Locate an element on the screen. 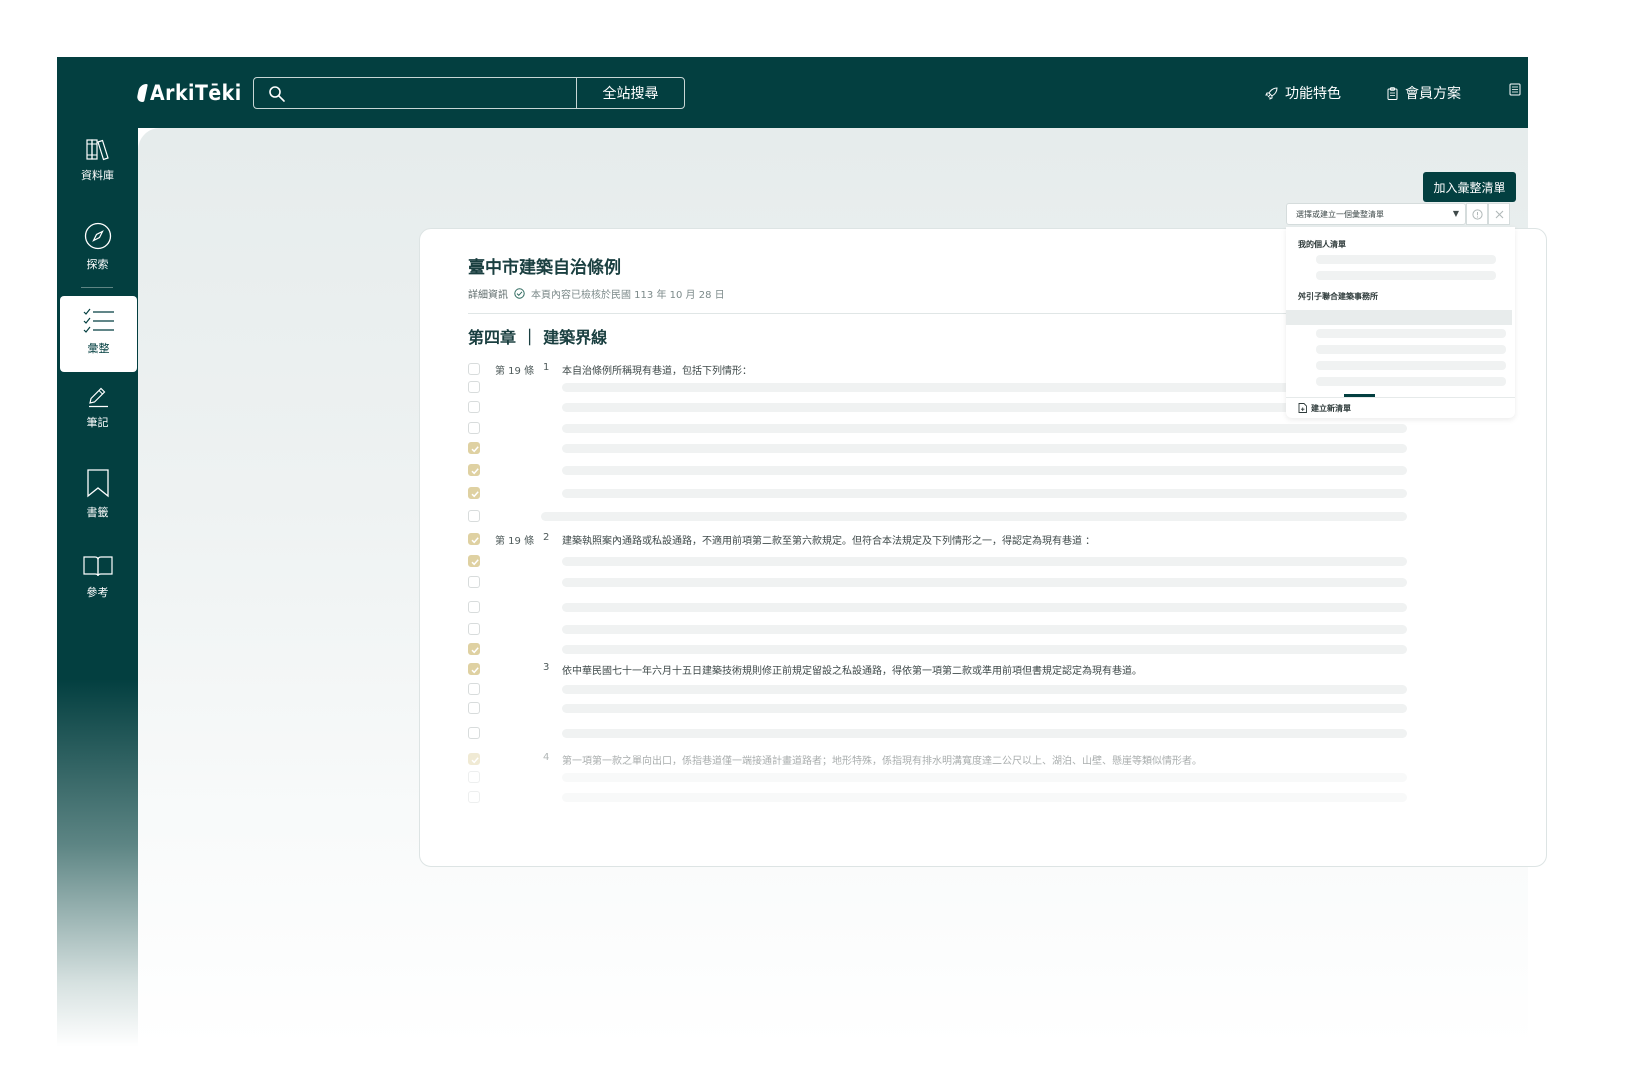  clause-text: 本自治條例所稱現有巷道，包括下列情形： is located at coordinates (657, 371).